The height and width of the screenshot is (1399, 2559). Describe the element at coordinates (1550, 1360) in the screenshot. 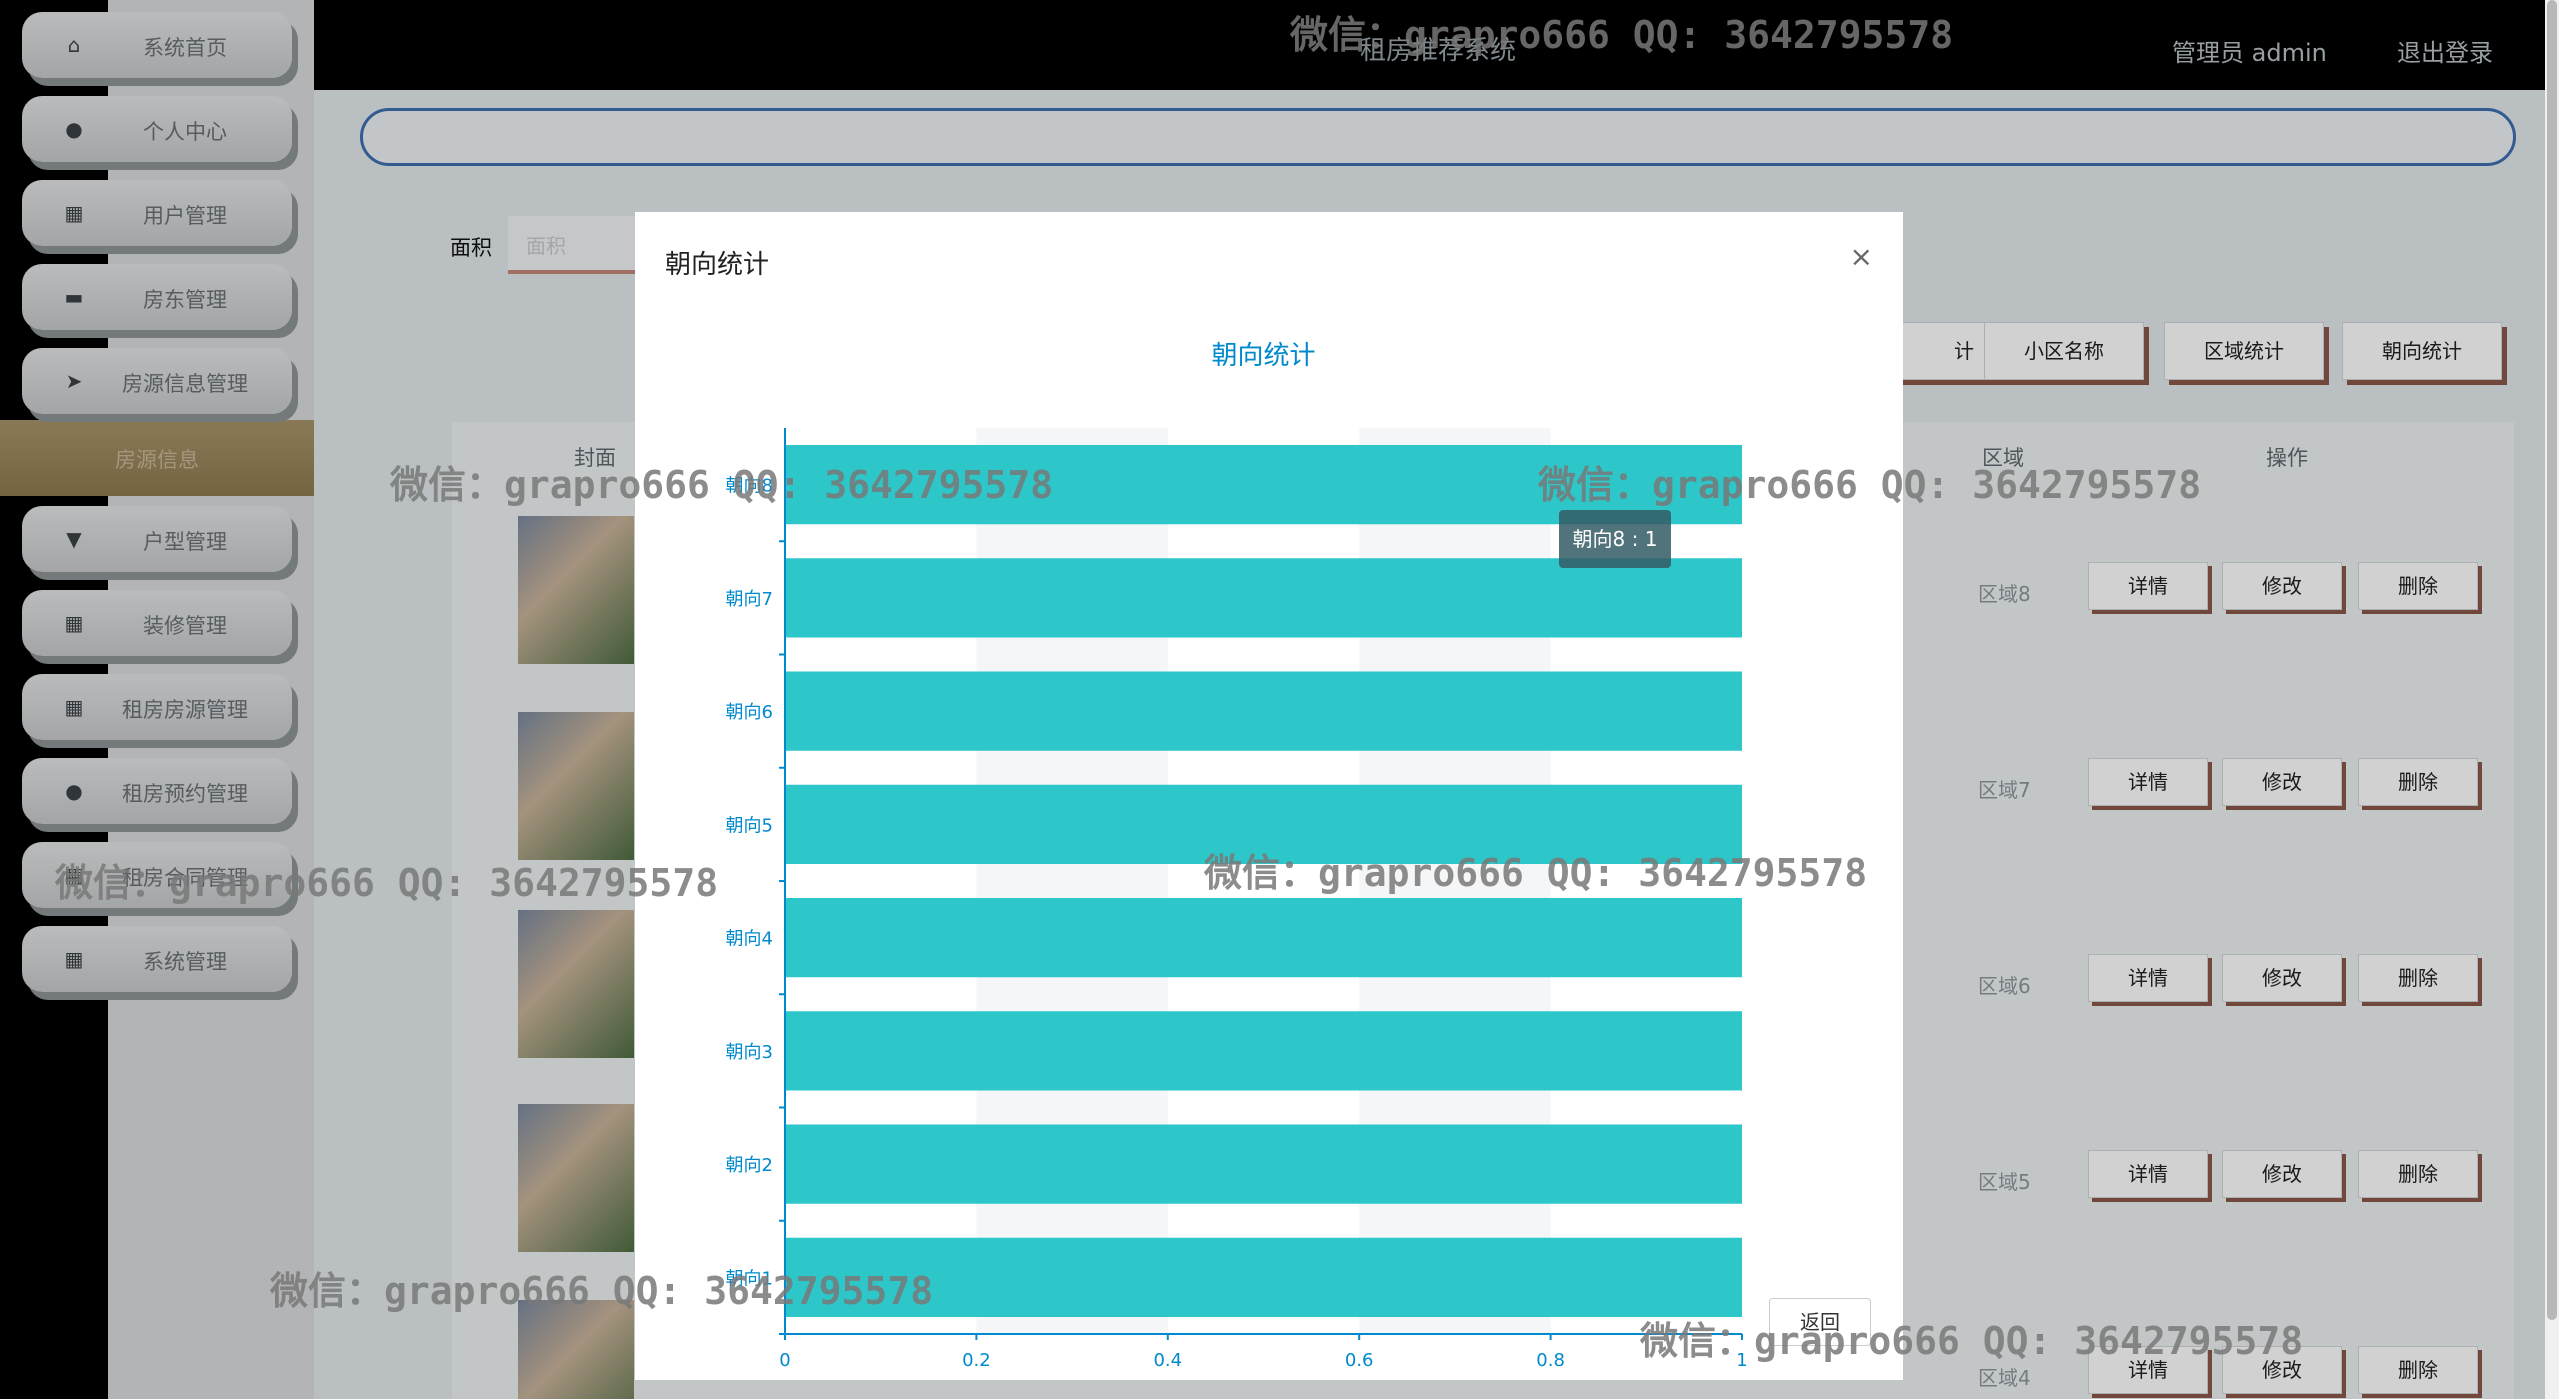

I see `x-tick-label: 0.8` at that location.